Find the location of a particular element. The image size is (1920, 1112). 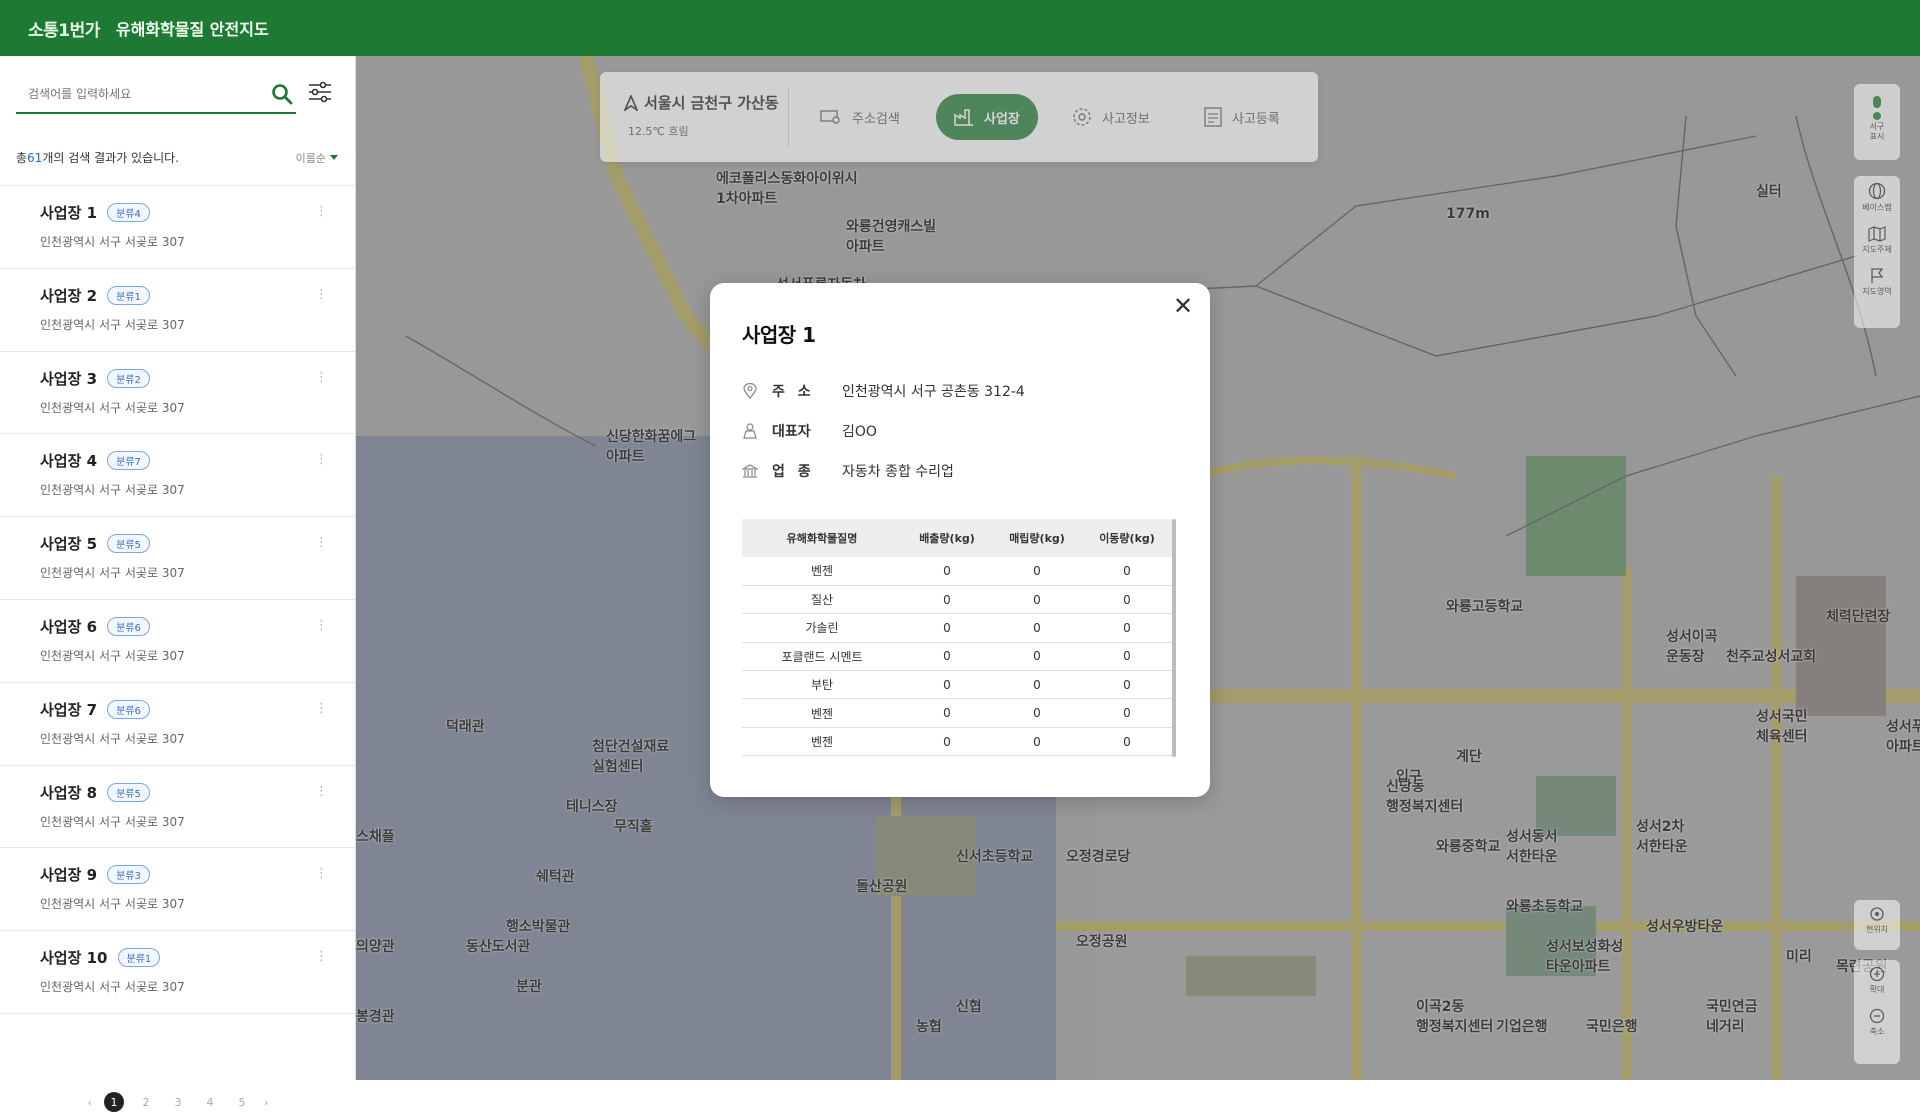

table-row: 질산 0 0 0 is located at coordinates (957, 600).